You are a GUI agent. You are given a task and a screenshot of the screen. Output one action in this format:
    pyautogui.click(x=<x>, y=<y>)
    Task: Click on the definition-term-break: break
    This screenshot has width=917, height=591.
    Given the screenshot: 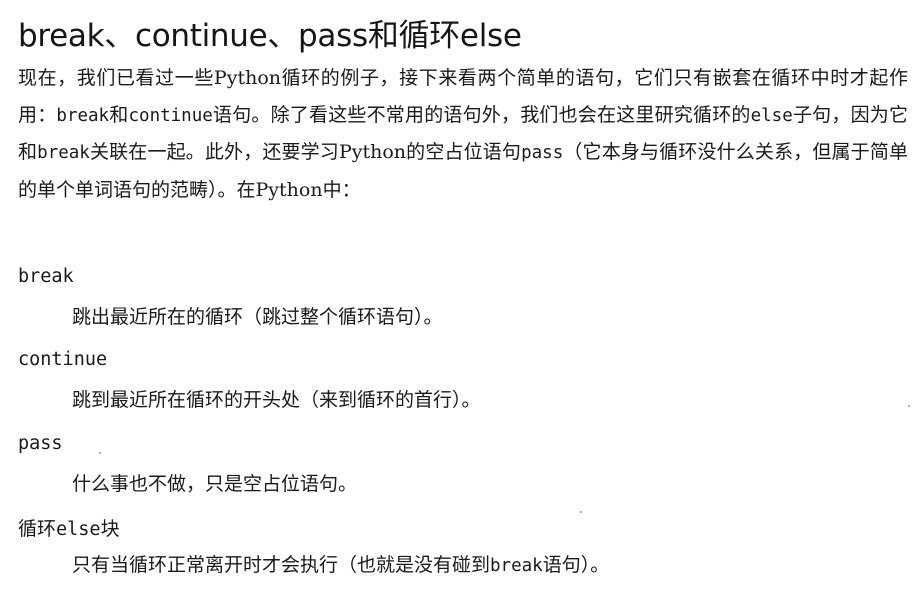 What is the action you would take?
    pyautogui.click(x=46, y=276)
    